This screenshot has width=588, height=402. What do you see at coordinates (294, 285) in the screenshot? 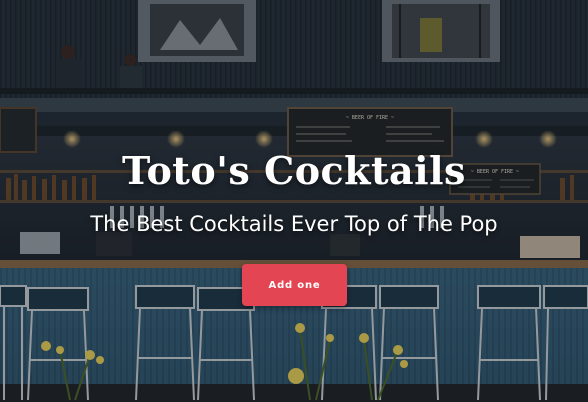
I see `add-one-button: Add one` at bounding box center [294, 285].